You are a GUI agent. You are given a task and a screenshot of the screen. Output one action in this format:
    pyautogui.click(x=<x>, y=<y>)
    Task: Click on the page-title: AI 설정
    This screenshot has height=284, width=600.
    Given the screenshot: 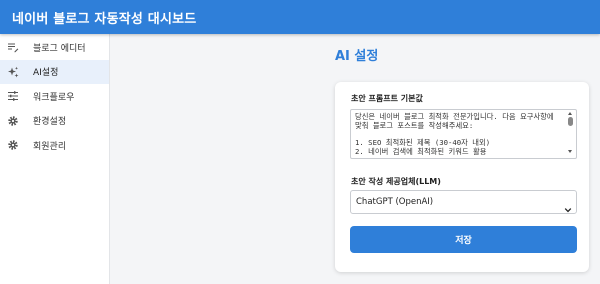 What is the action you would take?
    pyautogui.click(x=357, y=56)
    